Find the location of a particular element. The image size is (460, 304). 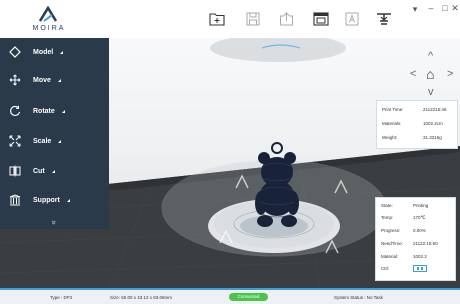

nav-left-button: < is located at coordinates (413, 74).